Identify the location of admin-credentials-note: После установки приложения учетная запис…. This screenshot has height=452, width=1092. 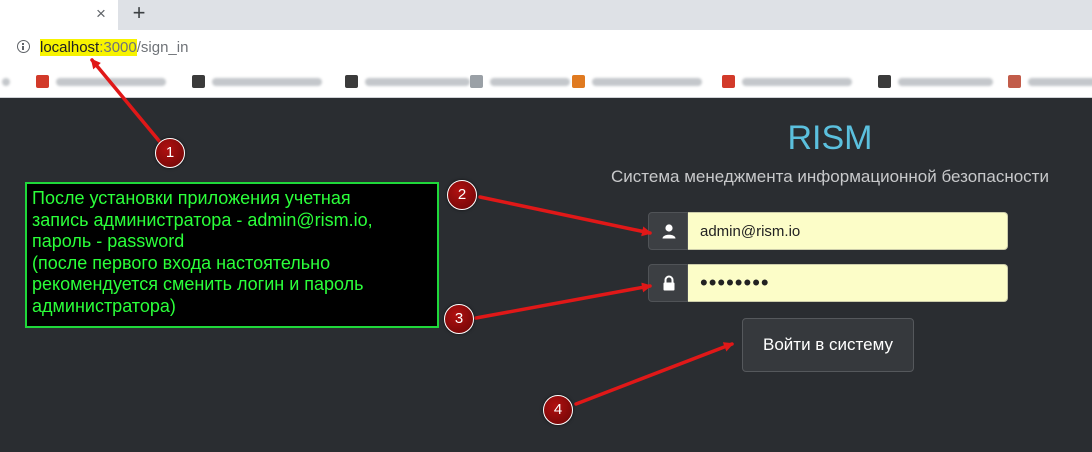
(232, 255).